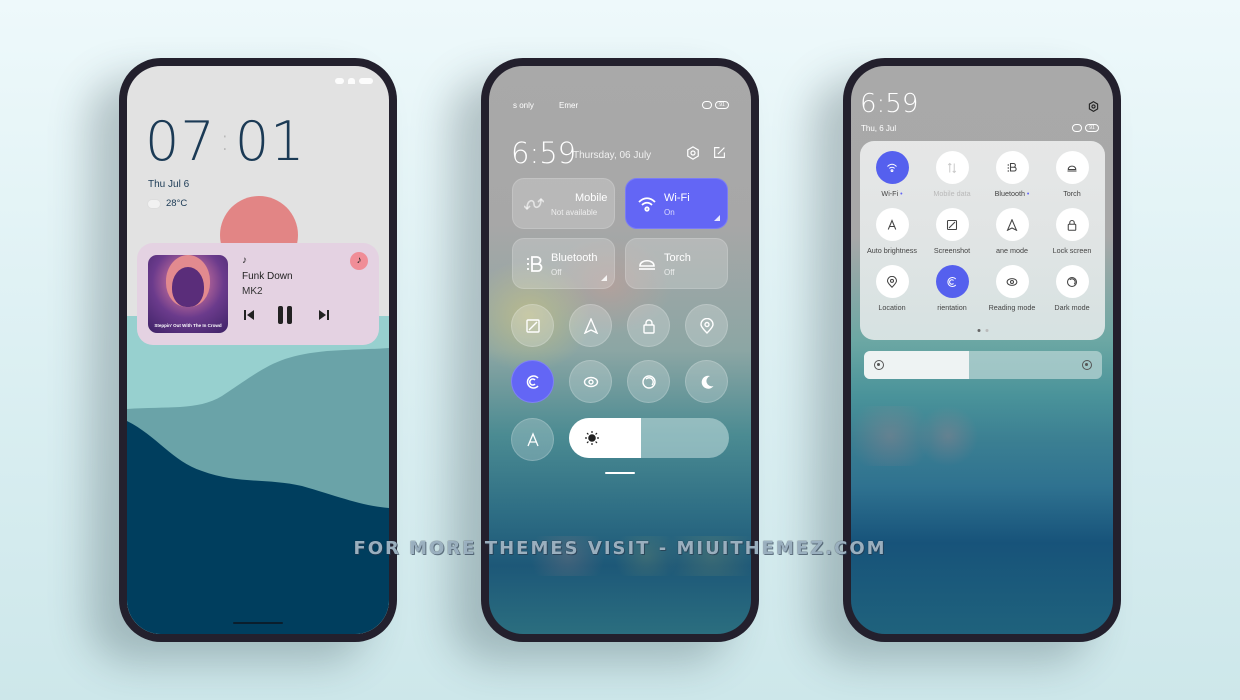 The image size is (1240, 700). I want to click on pause-bar-right, so click(289, 315).